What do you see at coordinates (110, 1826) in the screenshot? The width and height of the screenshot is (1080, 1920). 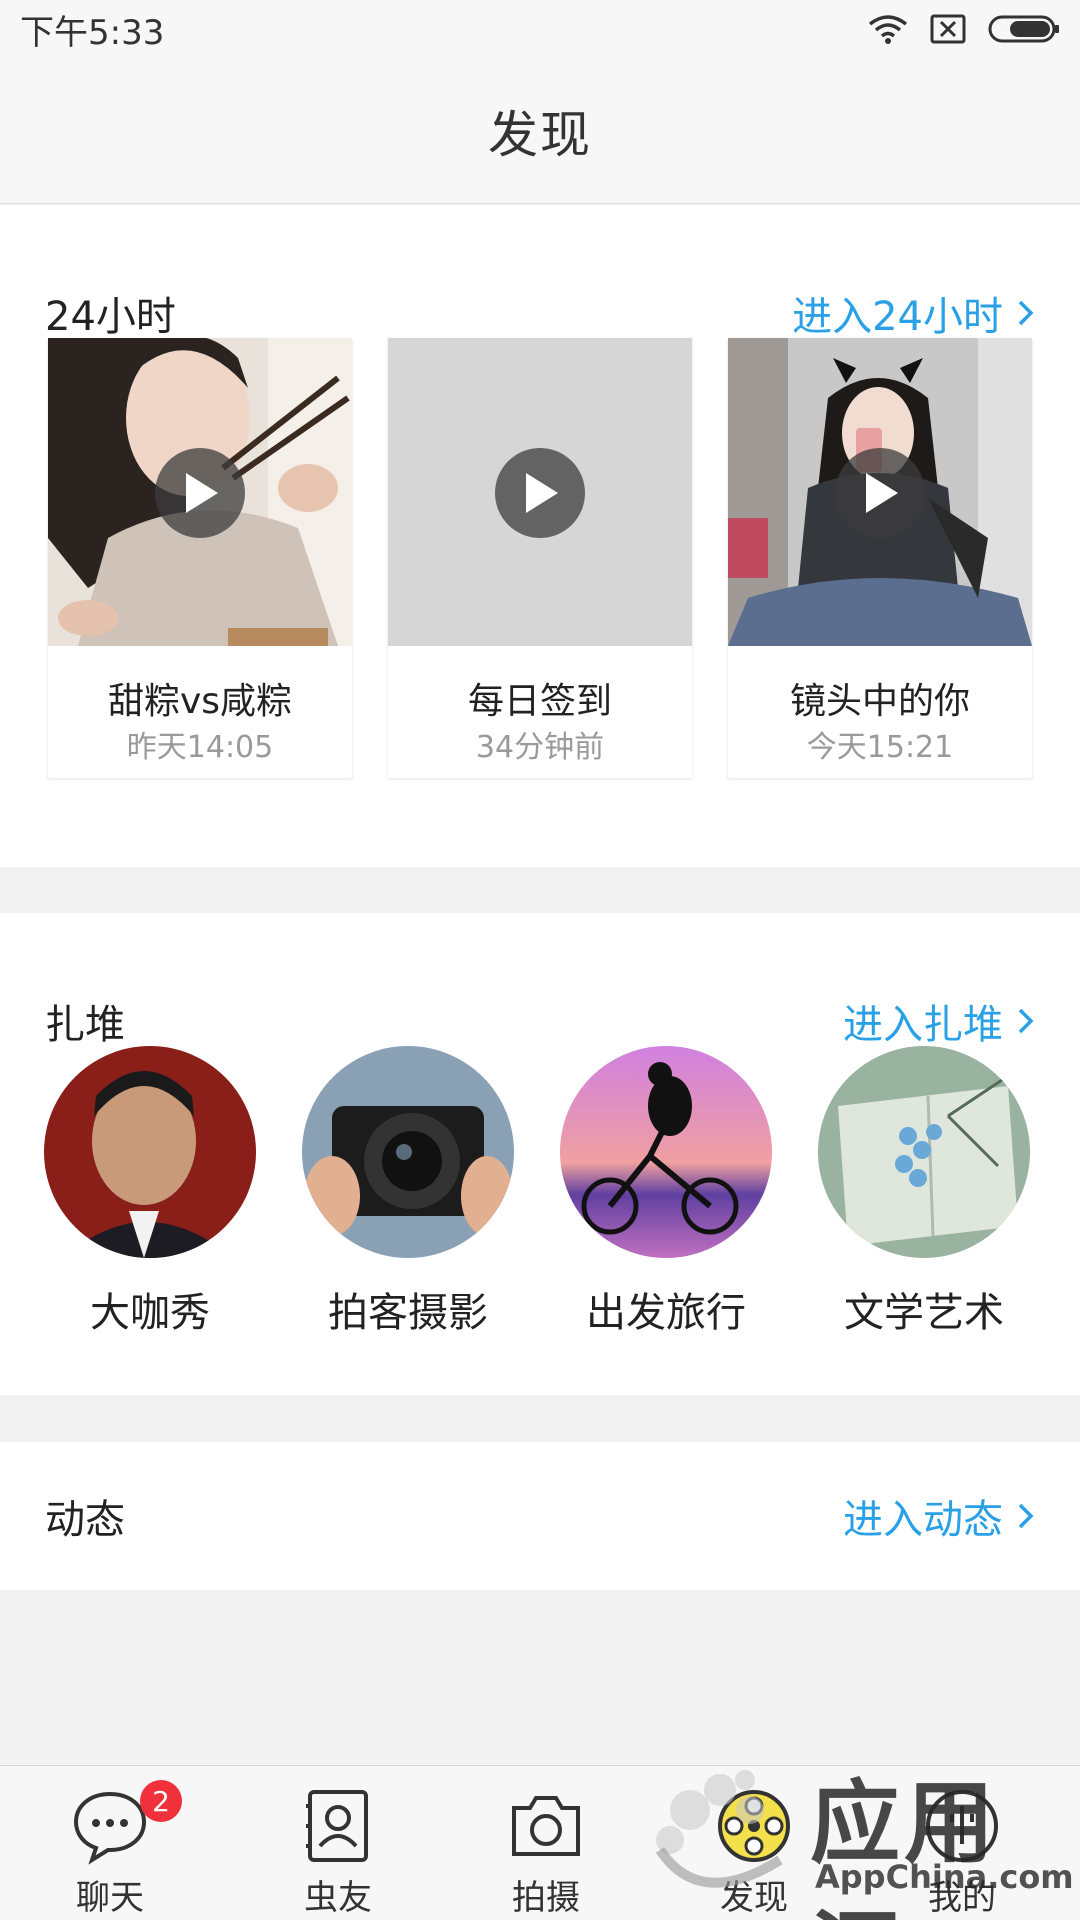 I see `chat-bubble-icon` at bounding box center [110, 1826].